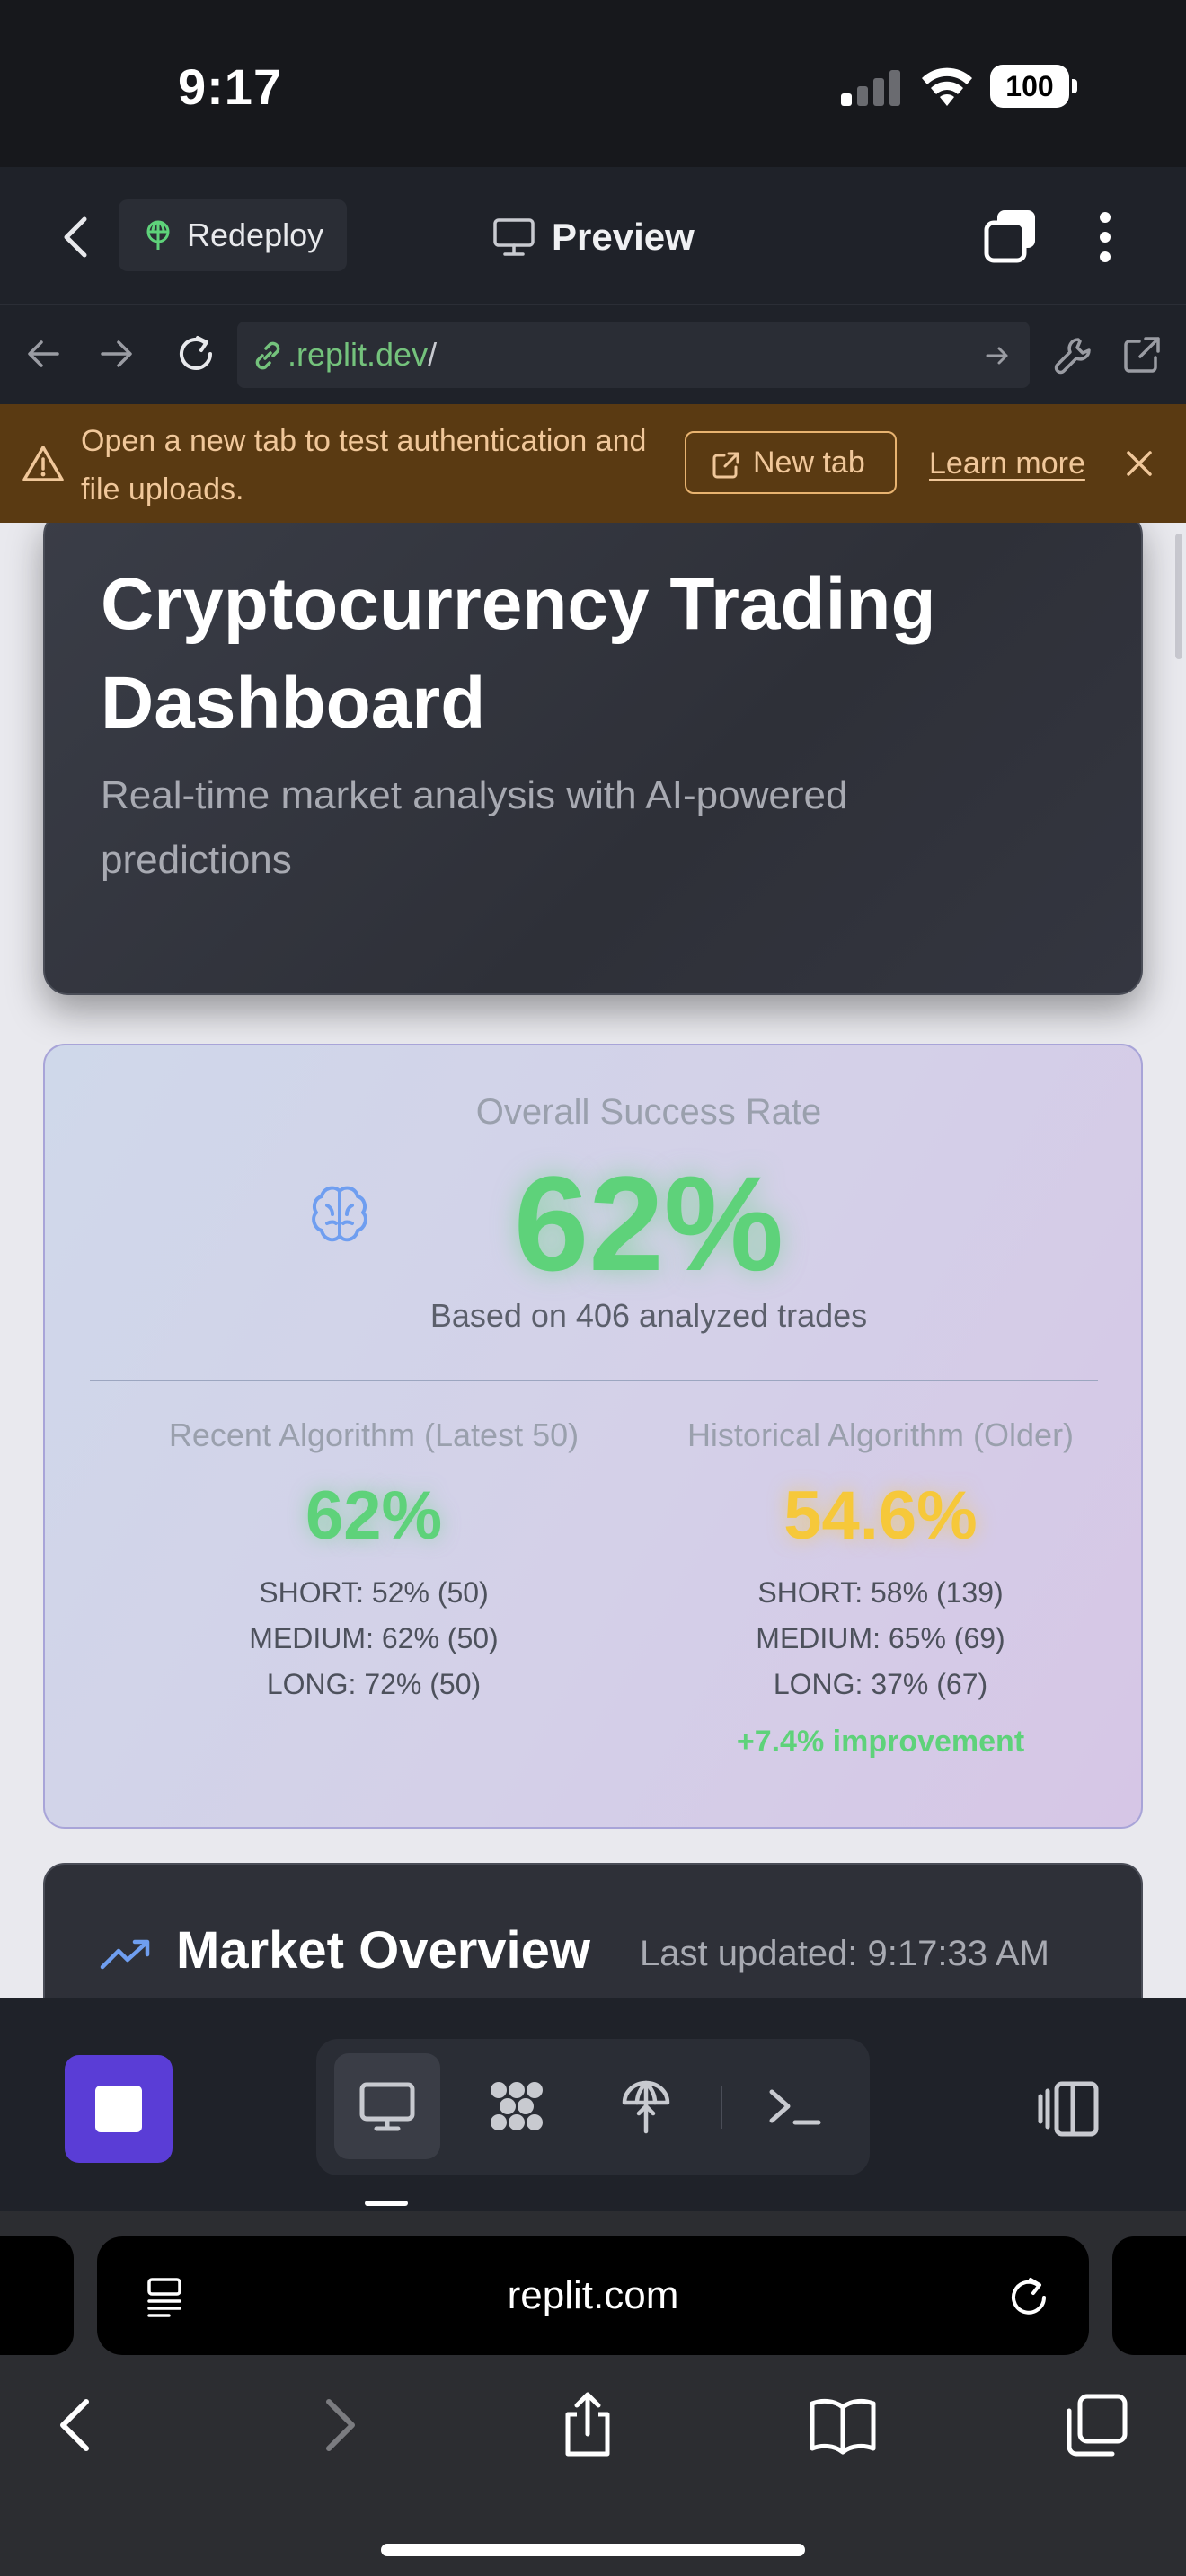  Describe the element at coordinates (125, 1954) in the screenshot. I see `trending-up-icon` at that location.